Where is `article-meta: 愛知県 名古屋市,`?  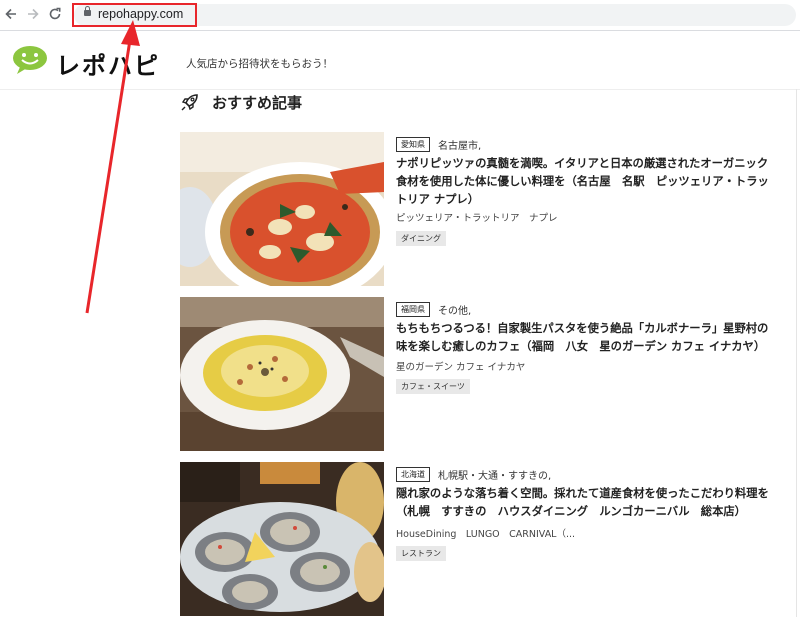 article-meta: 愛知県 名古屋市, is located at coordinates (438, 143).